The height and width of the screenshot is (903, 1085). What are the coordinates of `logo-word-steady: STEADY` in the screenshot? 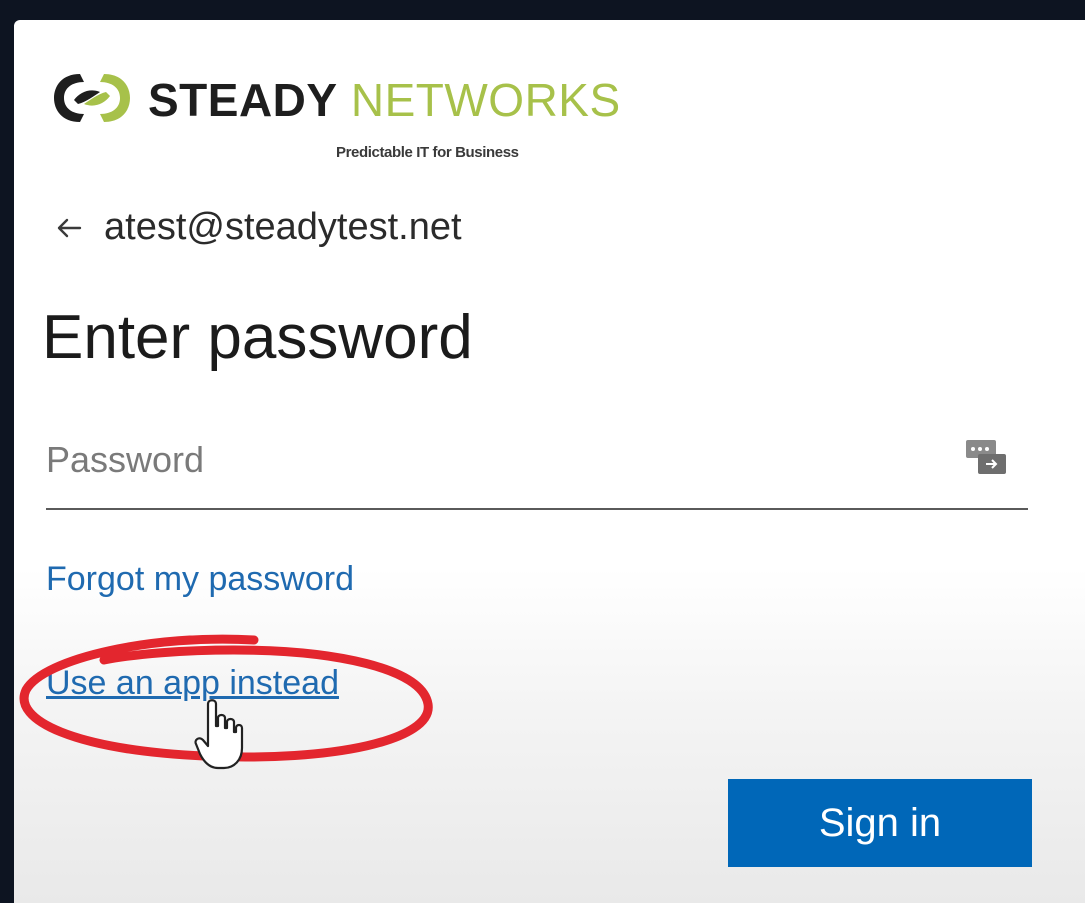 It's located at (243, 100).